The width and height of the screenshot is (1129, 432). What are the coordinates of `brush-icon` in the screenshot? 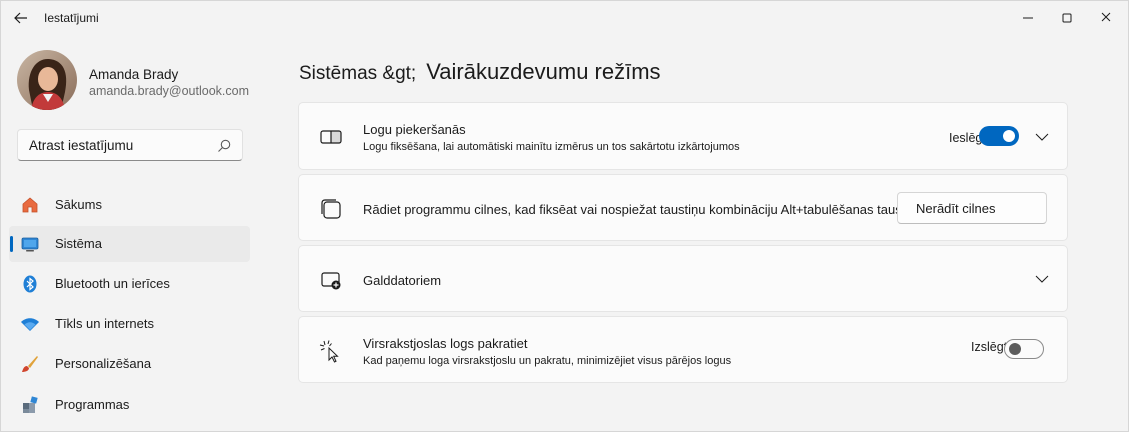 It's located at (30, 364).